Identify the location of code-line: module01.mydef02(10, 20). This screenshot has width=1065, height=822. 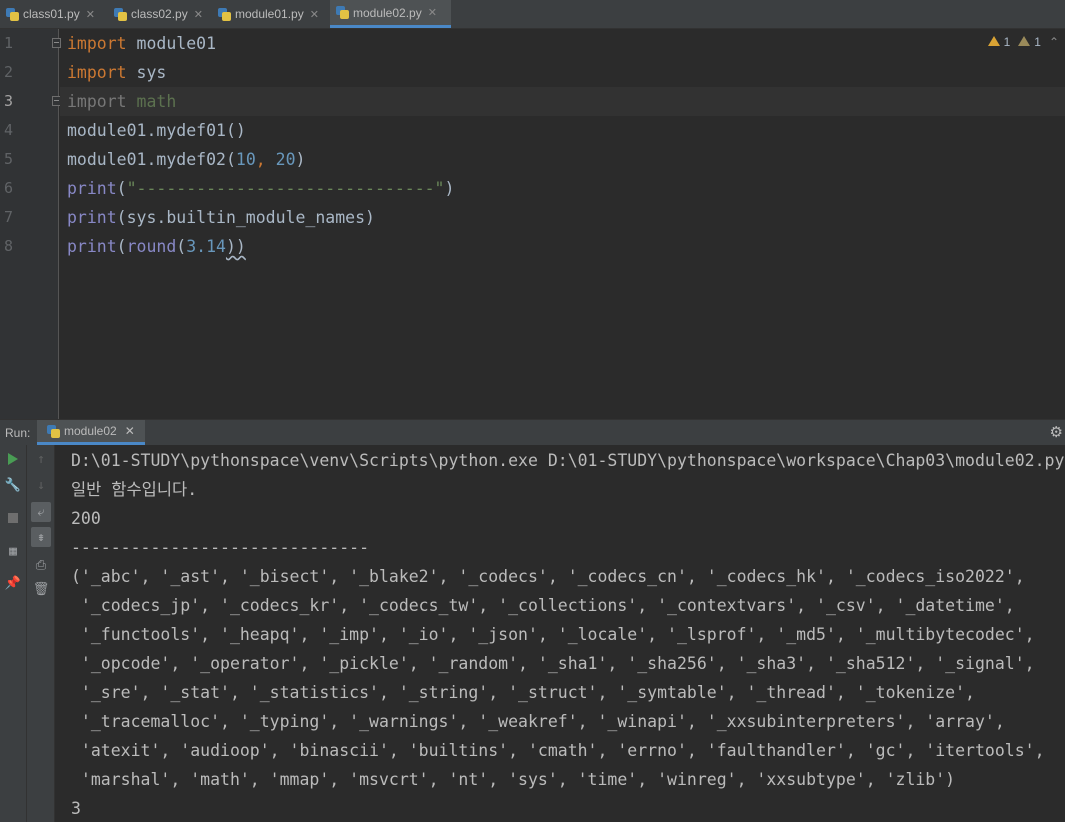
(562, 159).